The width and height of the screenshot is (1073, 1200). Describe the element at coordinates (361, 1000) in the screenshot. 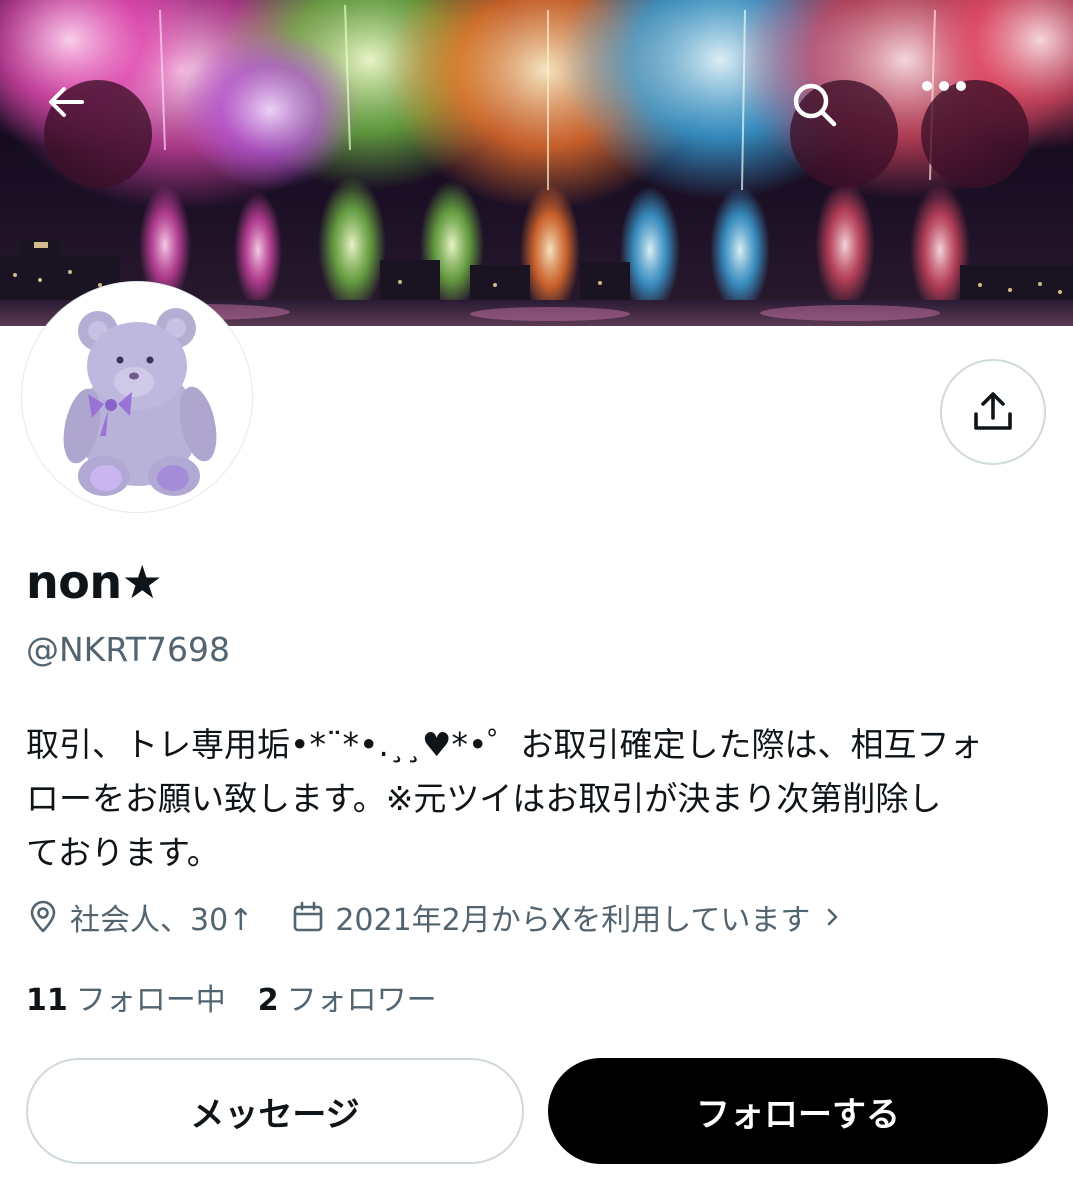

I see `followers-label: フォロワー` at that location.